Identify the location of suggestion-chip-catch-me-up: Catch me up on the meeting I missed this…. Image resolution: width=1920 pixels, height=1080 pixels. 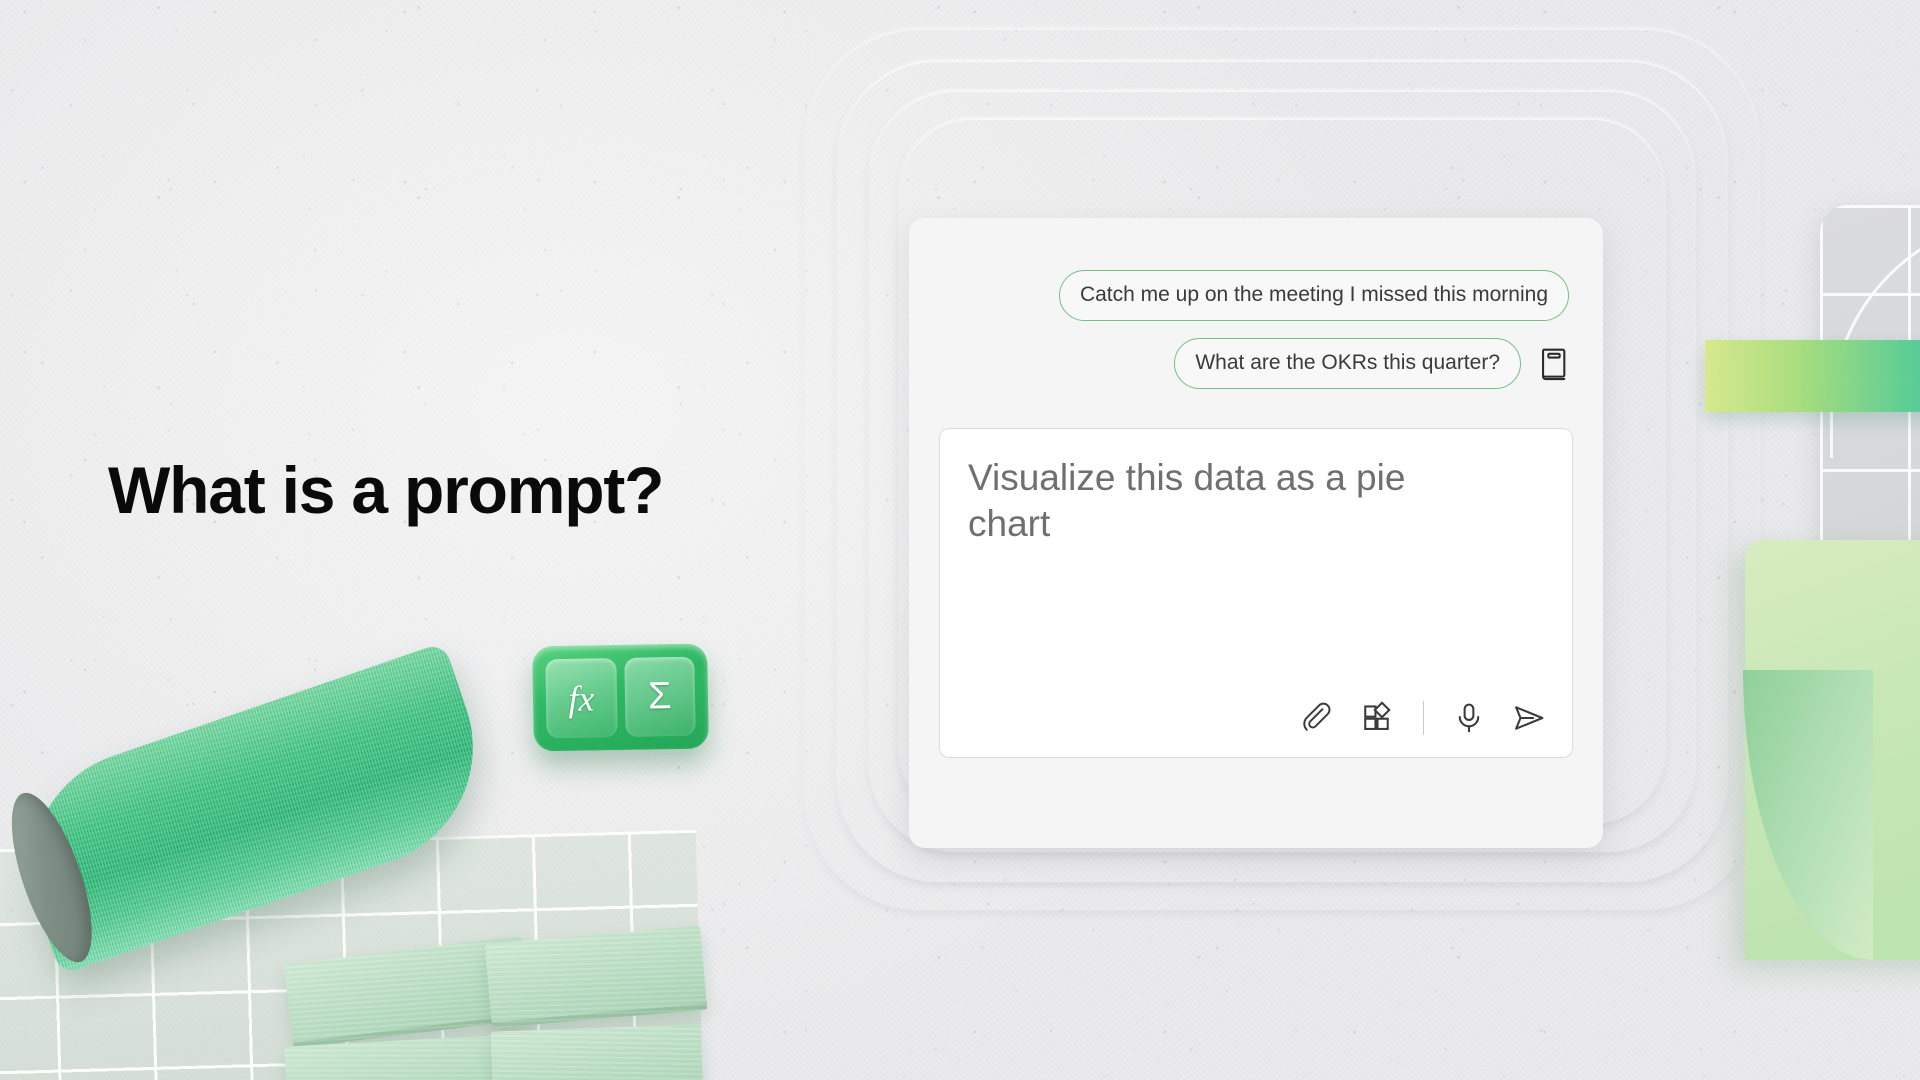
(1313, 295).